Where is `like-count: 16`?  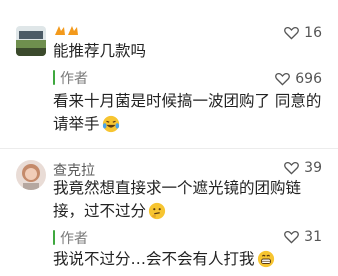 like-count: 16 is located at coordinates (313, 33).